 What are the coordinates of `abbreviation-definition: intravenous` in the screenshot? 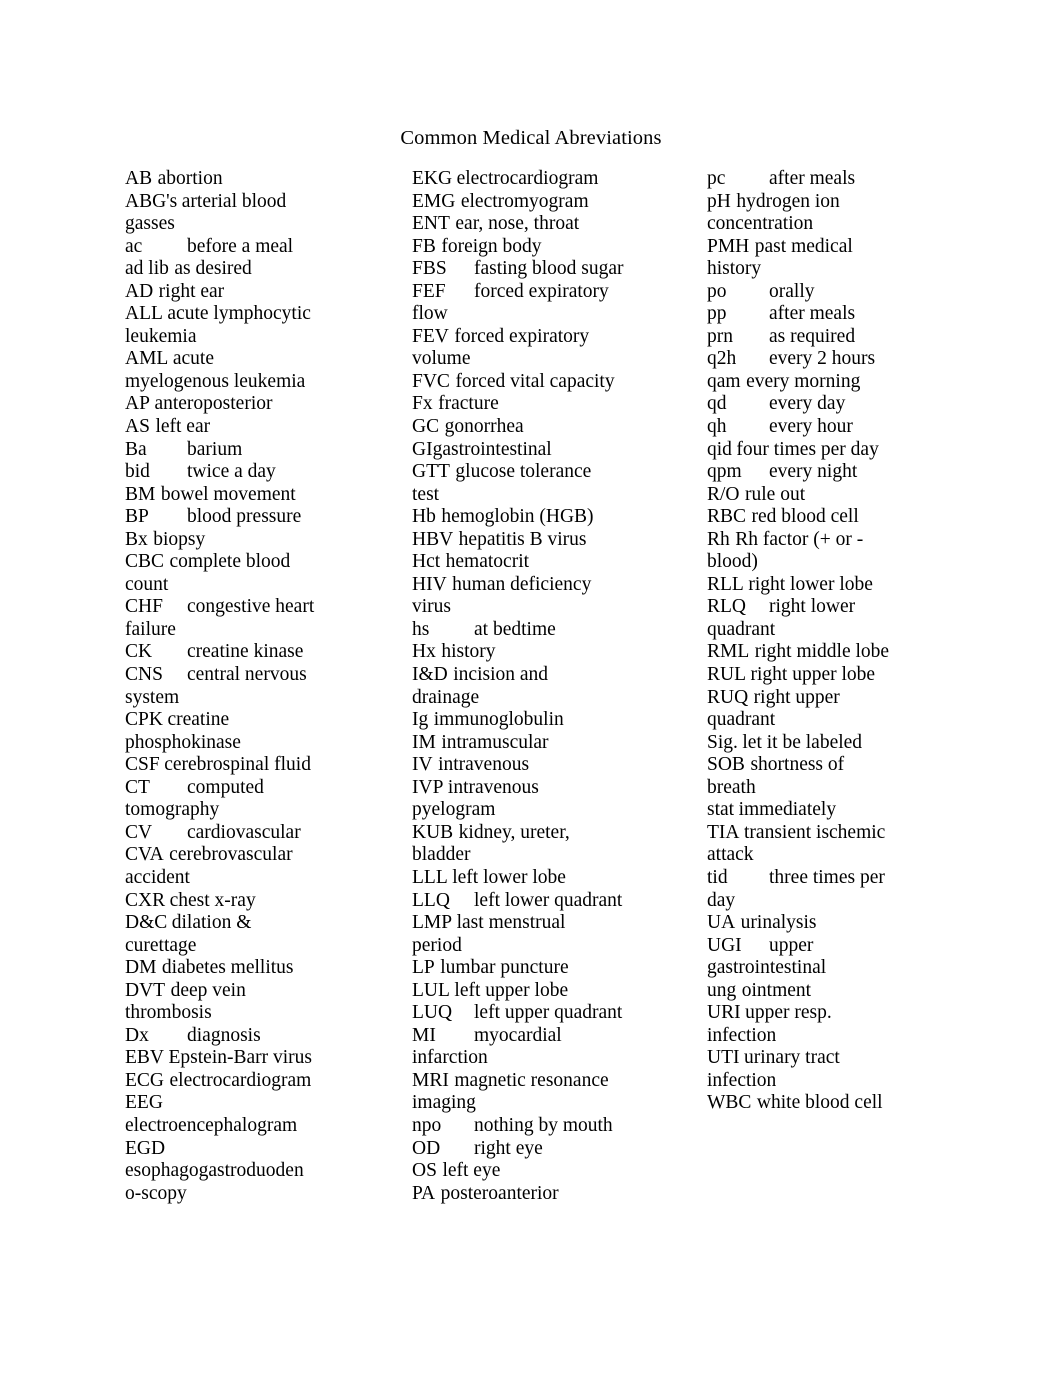 It's located at (493, 787).